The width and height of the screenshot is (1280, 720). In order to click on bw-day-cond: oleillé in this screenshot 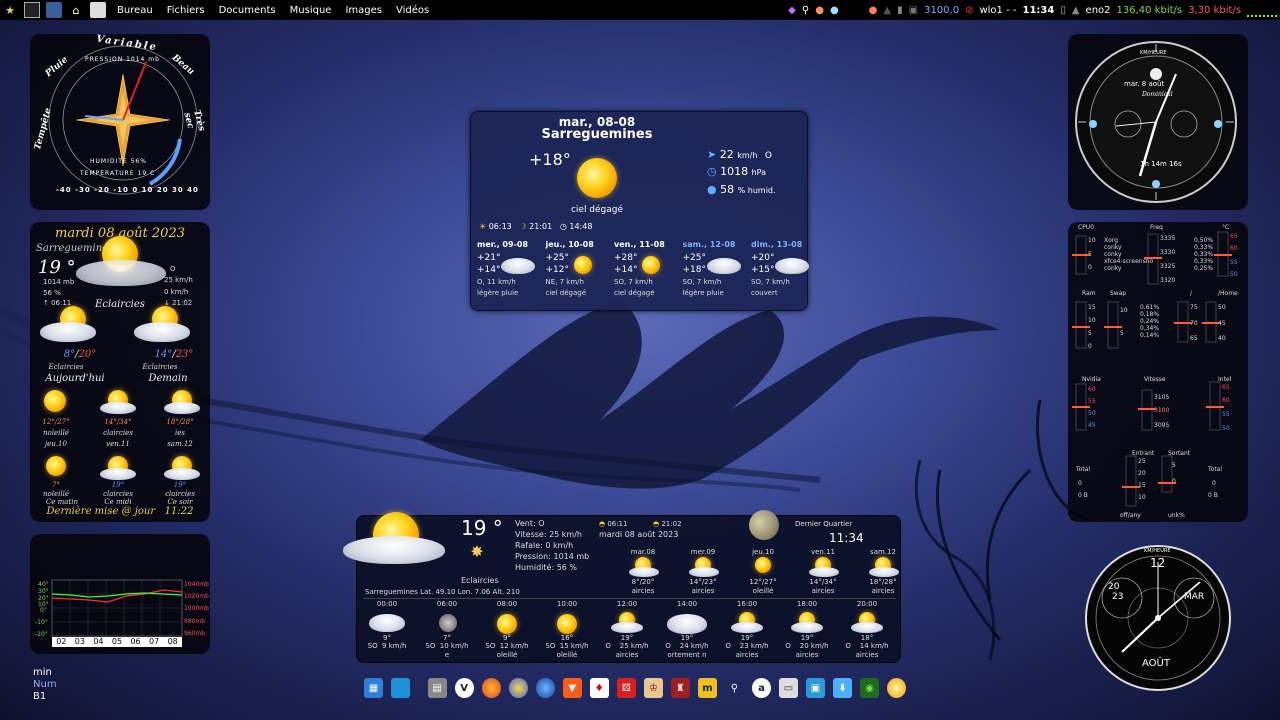, I will do `click(763, 591)`.